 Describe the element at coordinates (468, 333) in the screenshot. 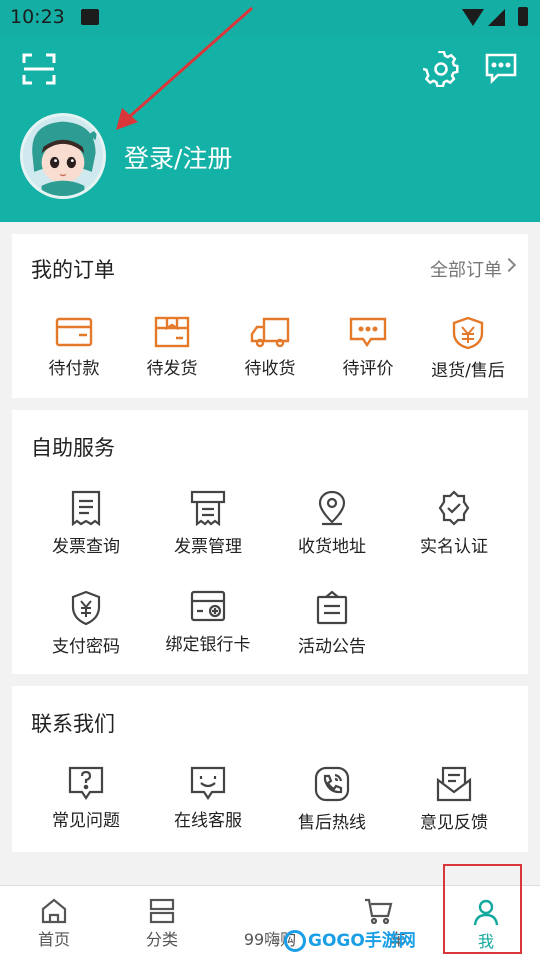

I see `return-shield-icon` at that location.